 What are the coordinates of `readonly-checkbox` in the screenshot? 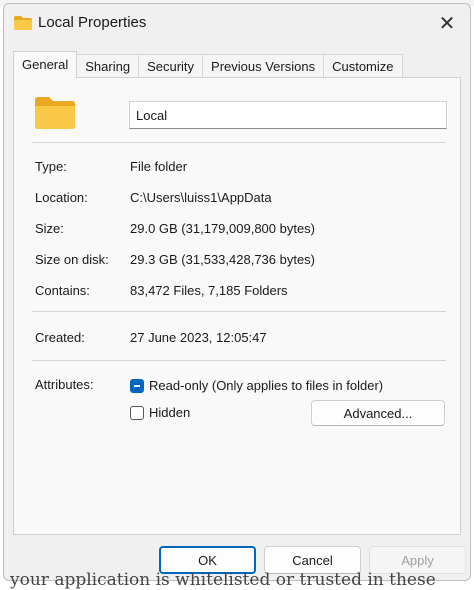 It's located at (137, 386).